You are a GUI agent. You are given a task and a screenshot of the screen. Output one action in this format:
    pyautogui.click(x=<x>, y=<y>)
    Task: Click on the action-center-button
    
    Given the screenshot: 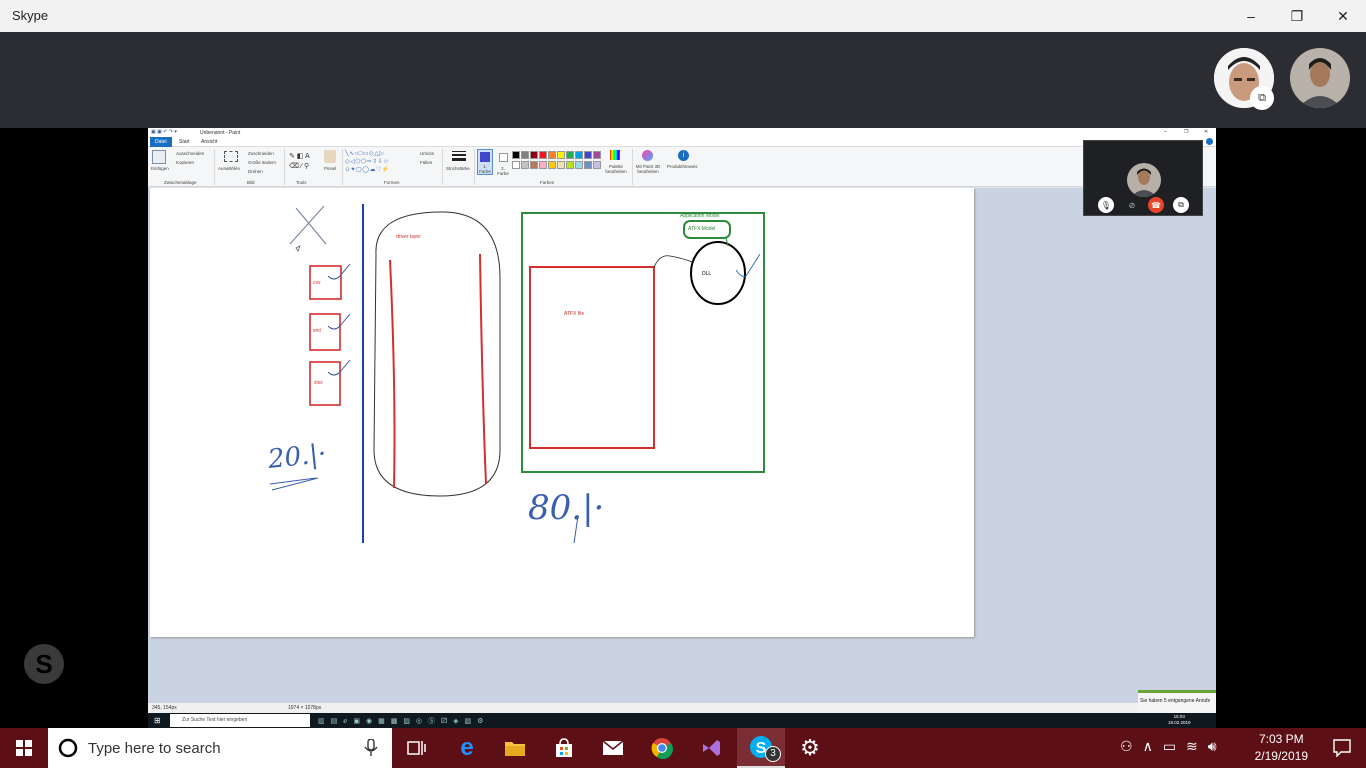 What is the action you would take?
    pyautogui.click(x=1342, y=748)
    